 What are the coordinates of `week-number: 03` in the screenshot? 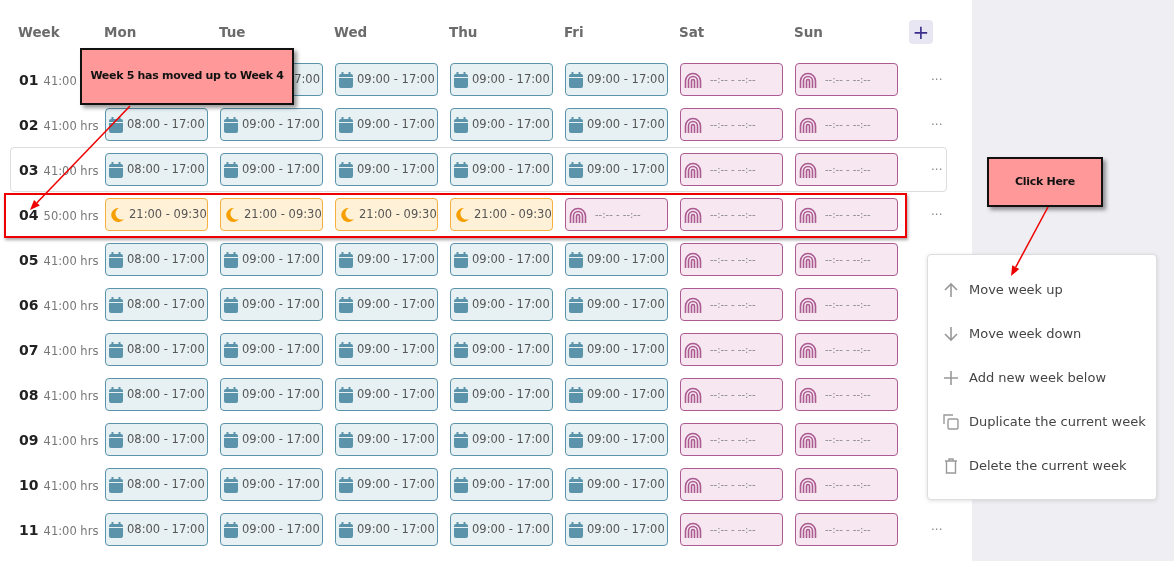 It's located at (29, 169).